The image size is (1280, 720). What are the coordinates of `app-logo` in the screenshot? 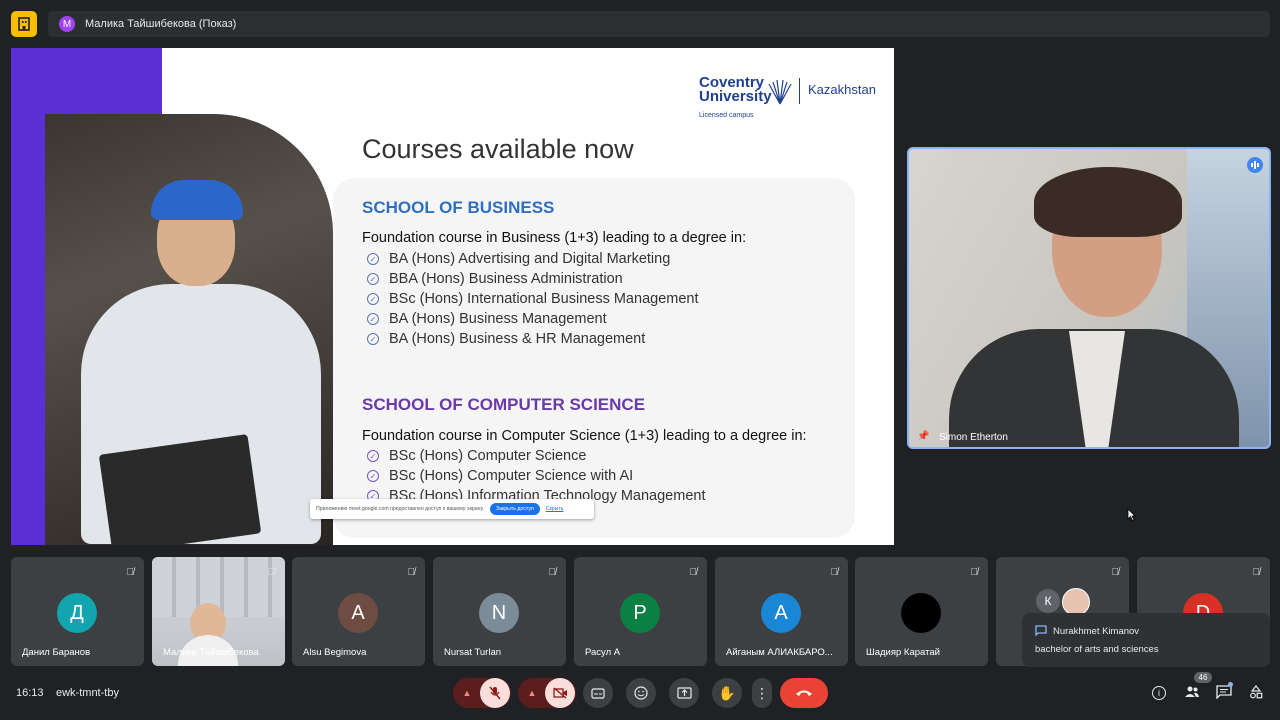 It's located at (24, 24).